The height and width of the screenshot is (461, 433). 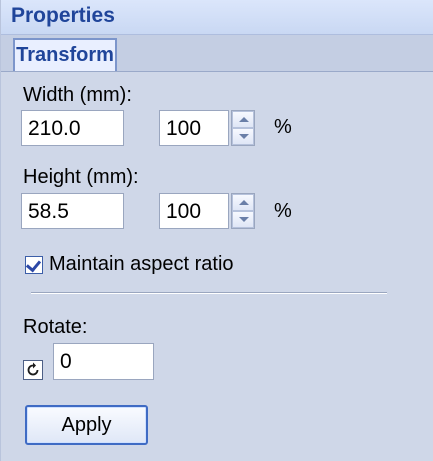 I want to click on panel-header: Properties, so click(x=217, y=17).